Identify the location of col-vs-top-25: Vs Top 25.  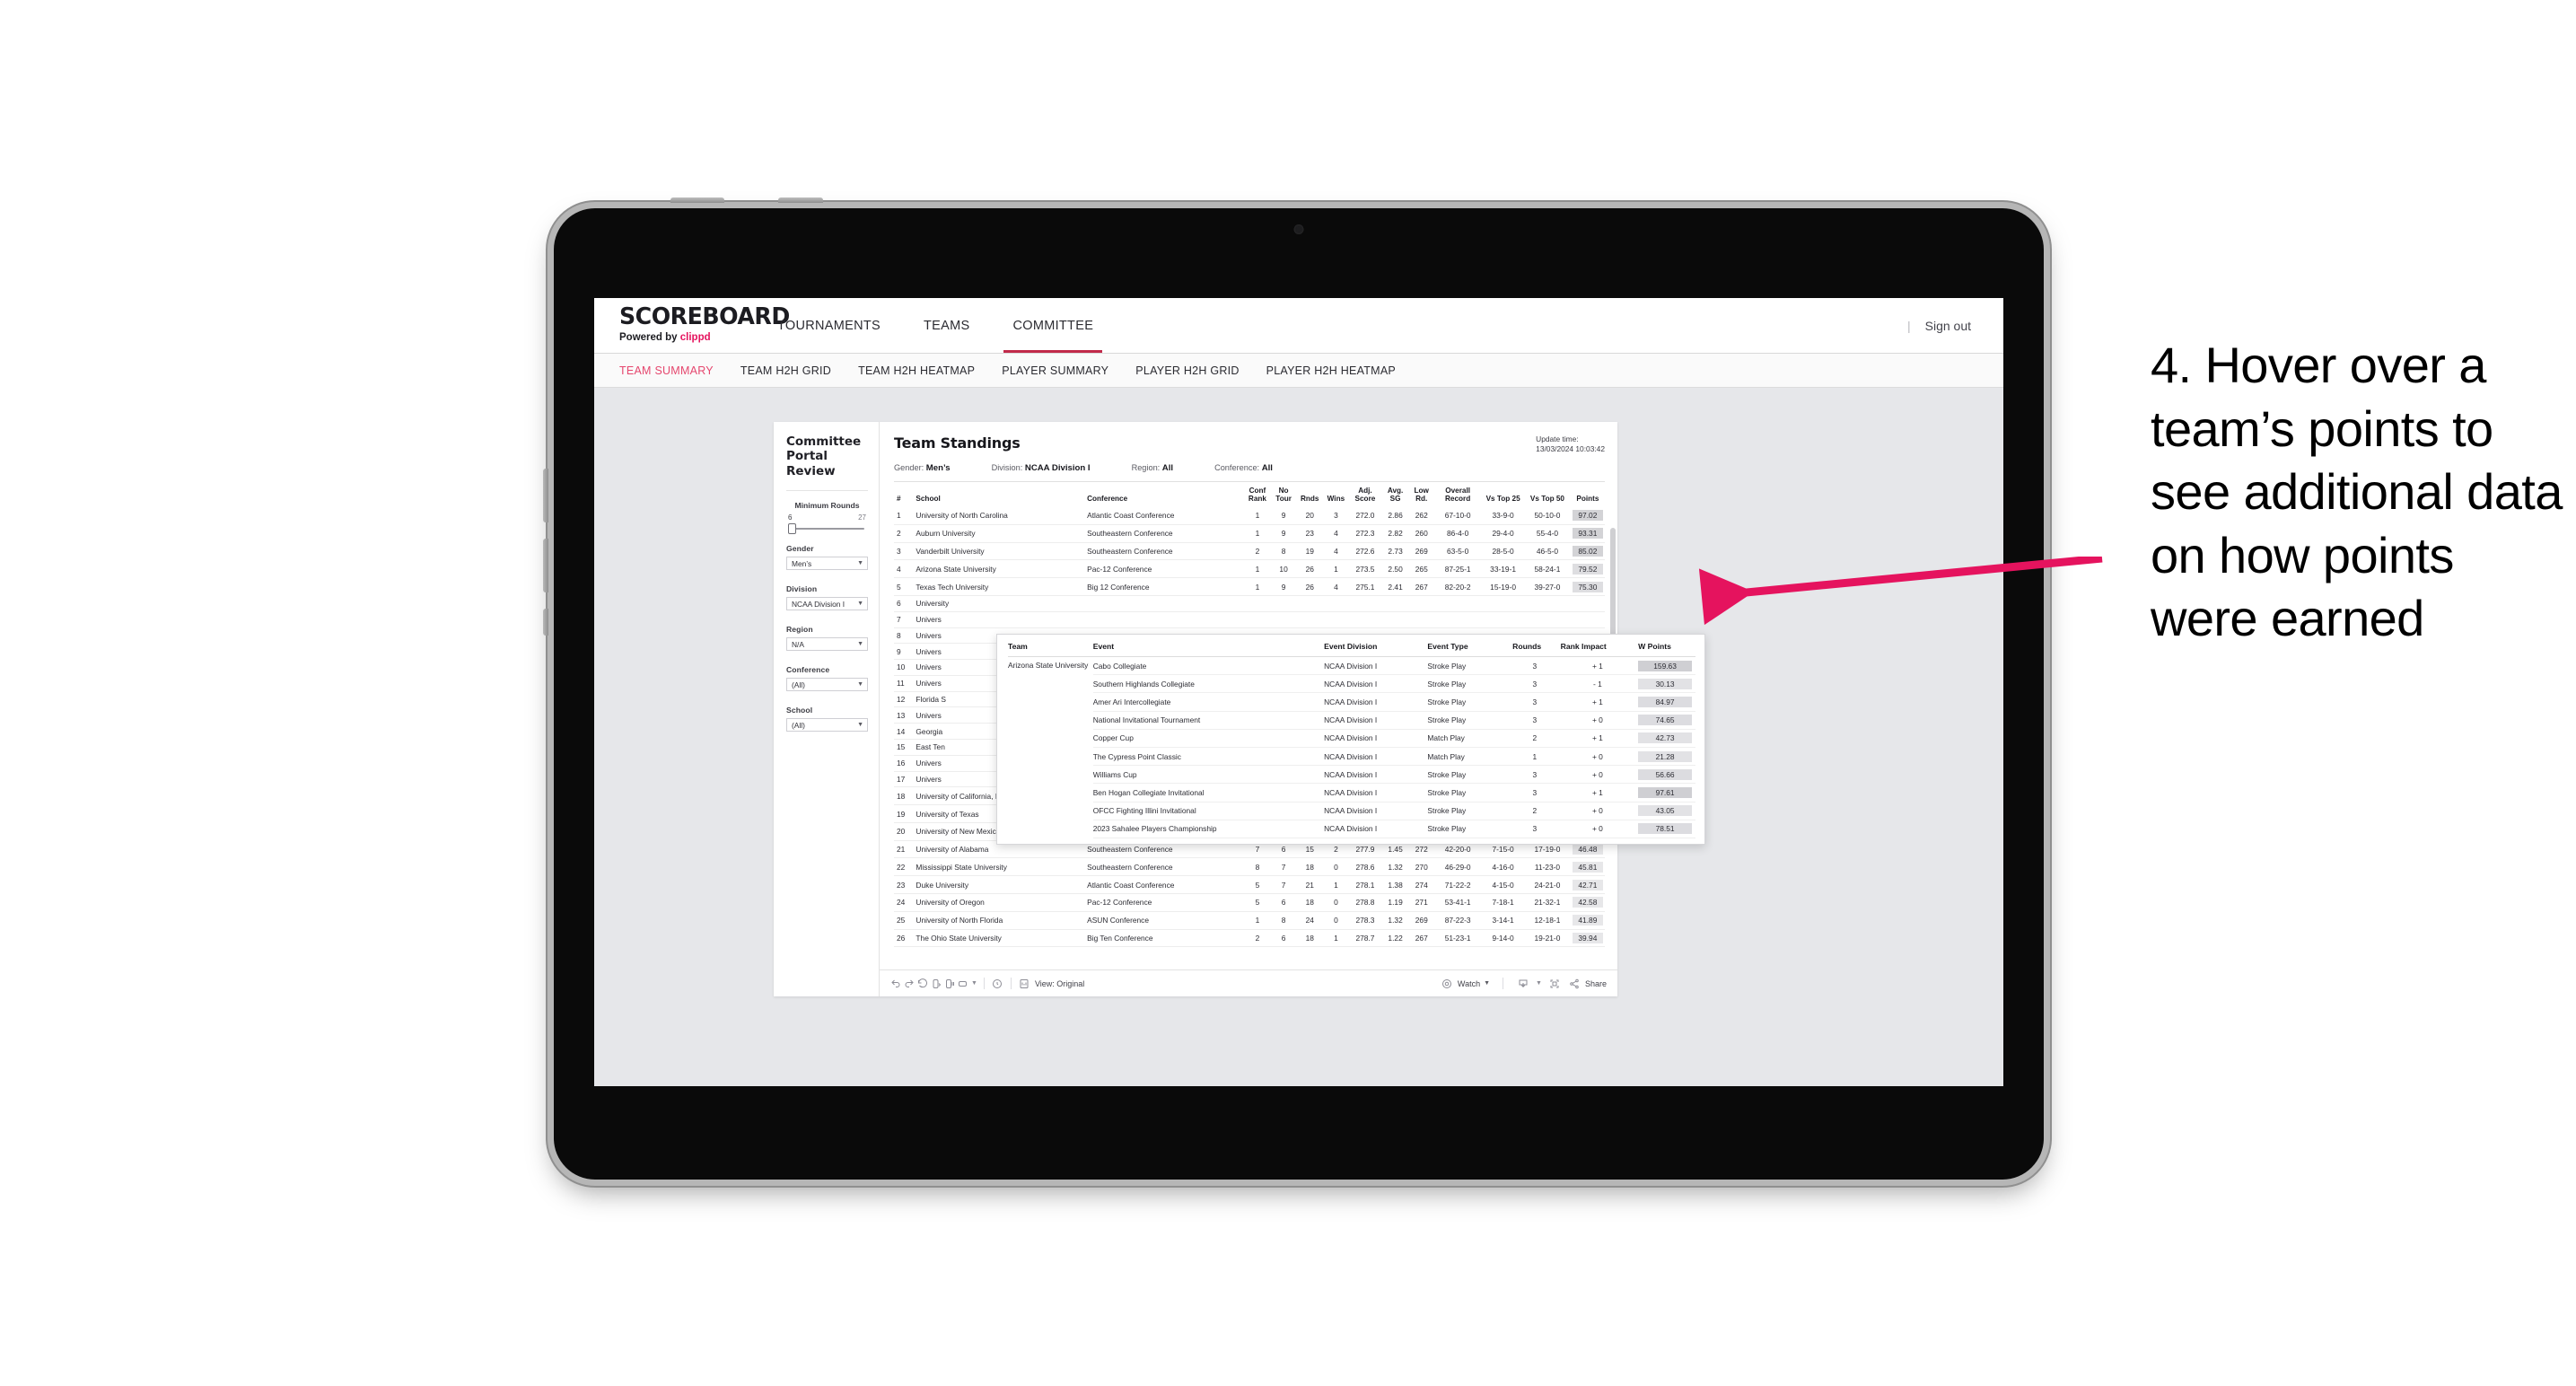
(1503, 494).